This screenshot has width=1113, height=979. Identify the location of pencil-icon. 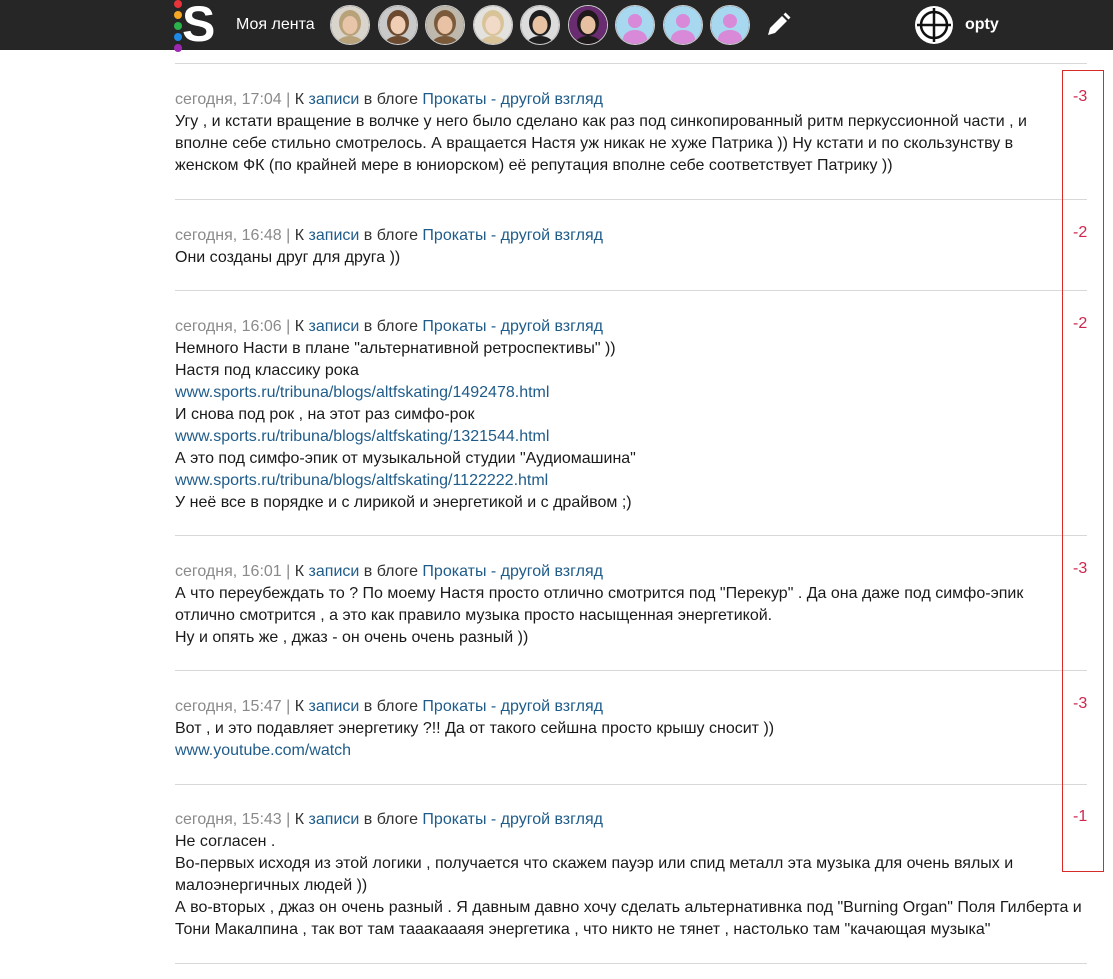
(778, 25).